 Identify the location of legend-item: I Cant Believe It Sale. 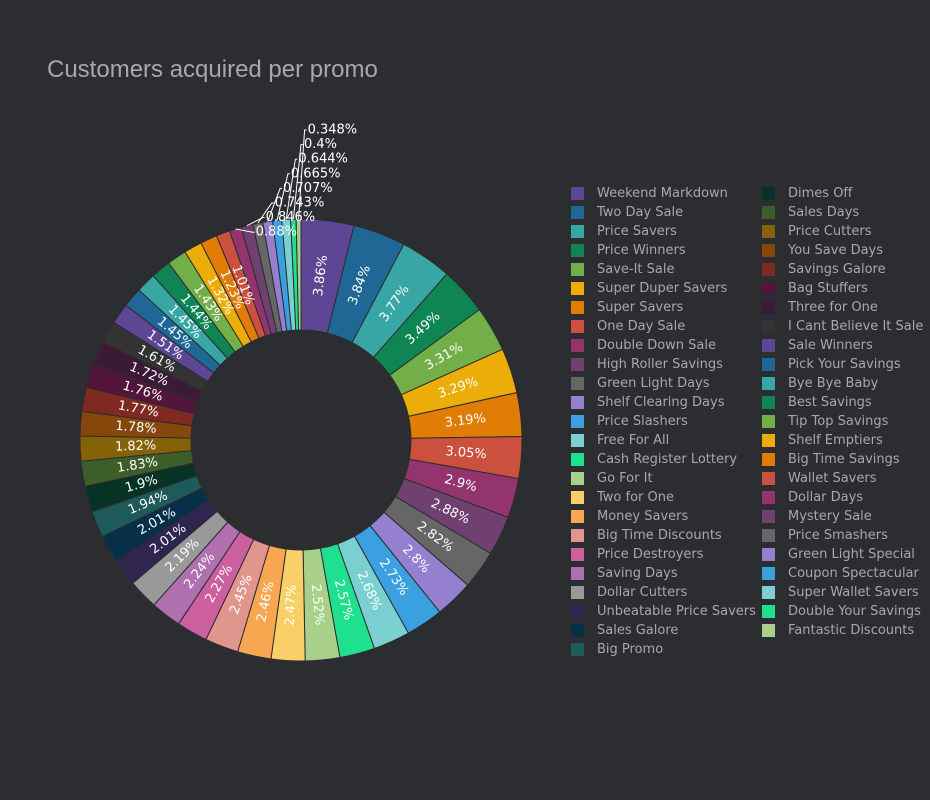
(841, 326).